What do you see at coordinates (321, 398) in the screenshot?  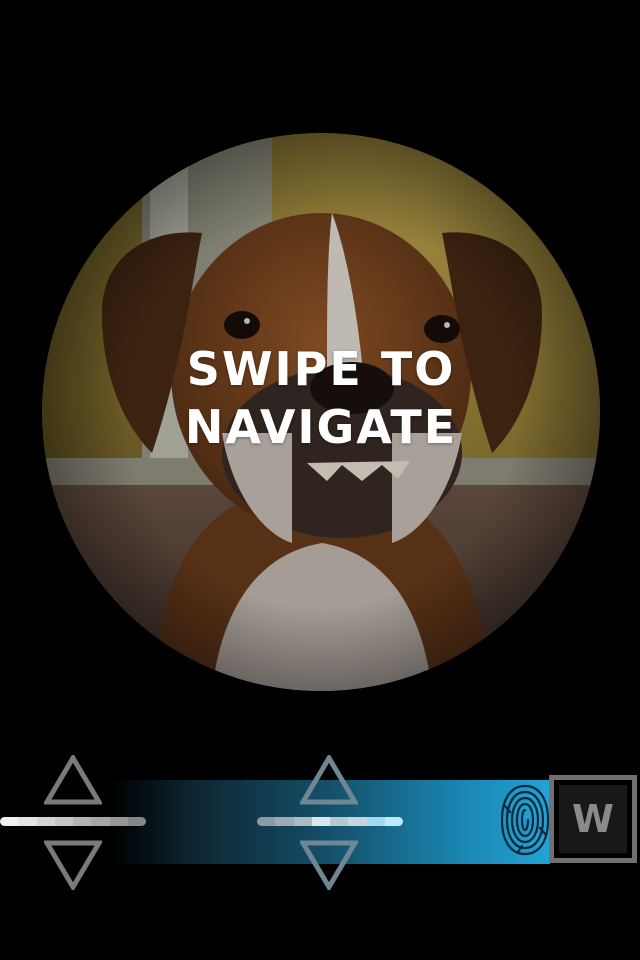 I see `swipe-to-navigate-hint: SWIPE TO NAVIGATE` at bounding box center [321, 398].